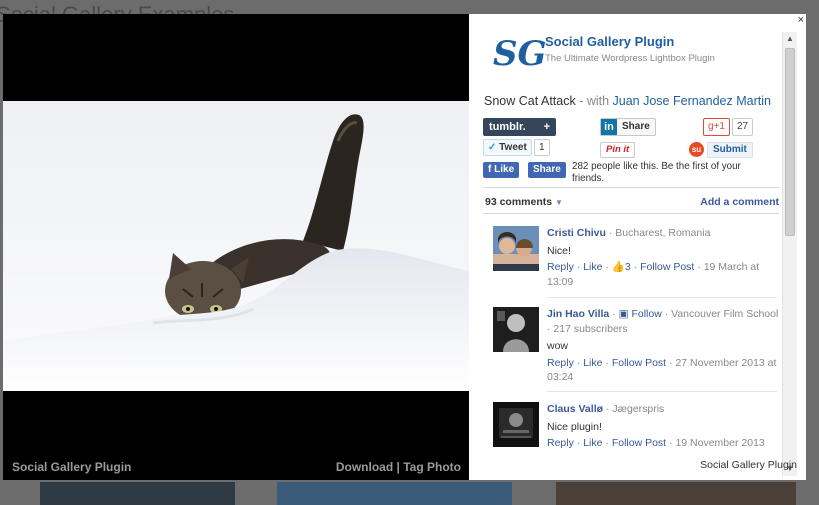 The image size is (819, 505). Describe the element at coordinates (716, 127) in the screenshot. I see `google-plus-icon: g+1` at that location.